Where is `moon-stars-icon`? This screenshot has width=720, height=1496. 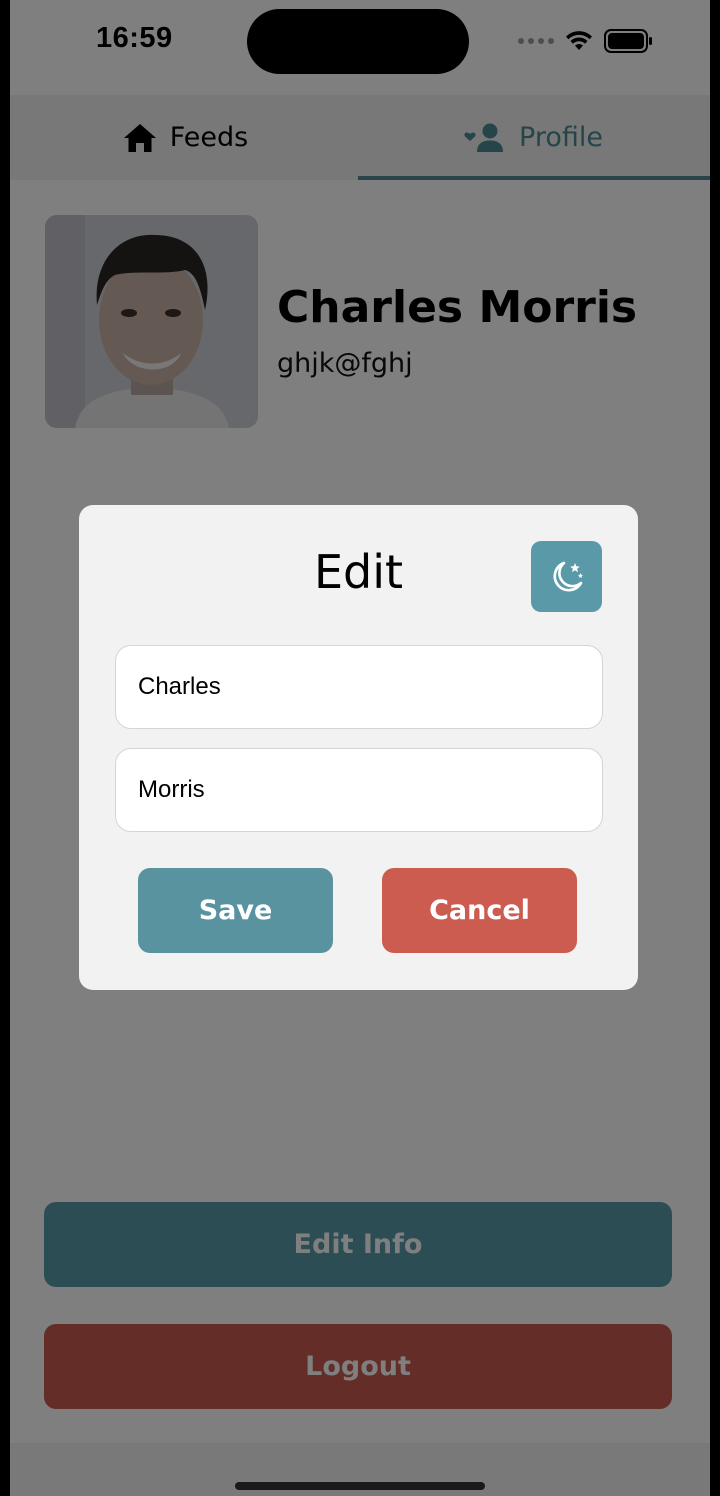
moon-stars-icon is located at coordinates (568, 576).